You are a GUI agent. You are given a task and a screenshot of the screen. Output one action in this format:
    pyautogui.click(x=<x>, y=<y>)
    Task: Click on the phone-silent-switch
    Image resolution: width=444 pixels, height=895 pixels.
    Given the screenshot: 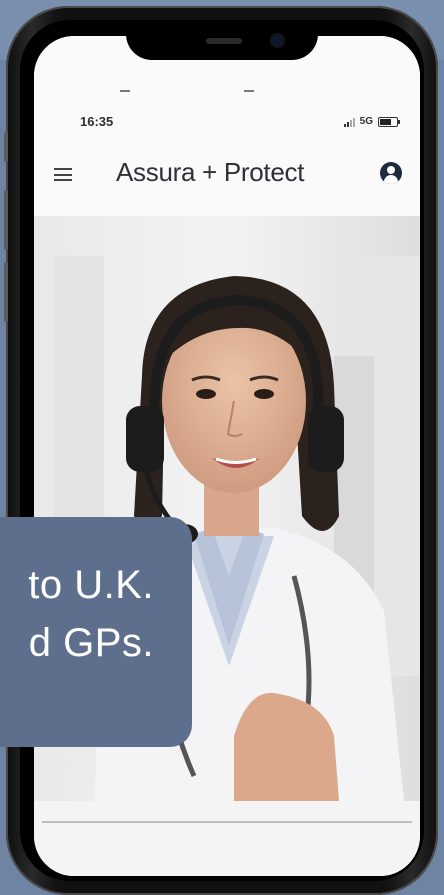 What is the action you would take?
    pyautogui.click(x=6, y=147)
    